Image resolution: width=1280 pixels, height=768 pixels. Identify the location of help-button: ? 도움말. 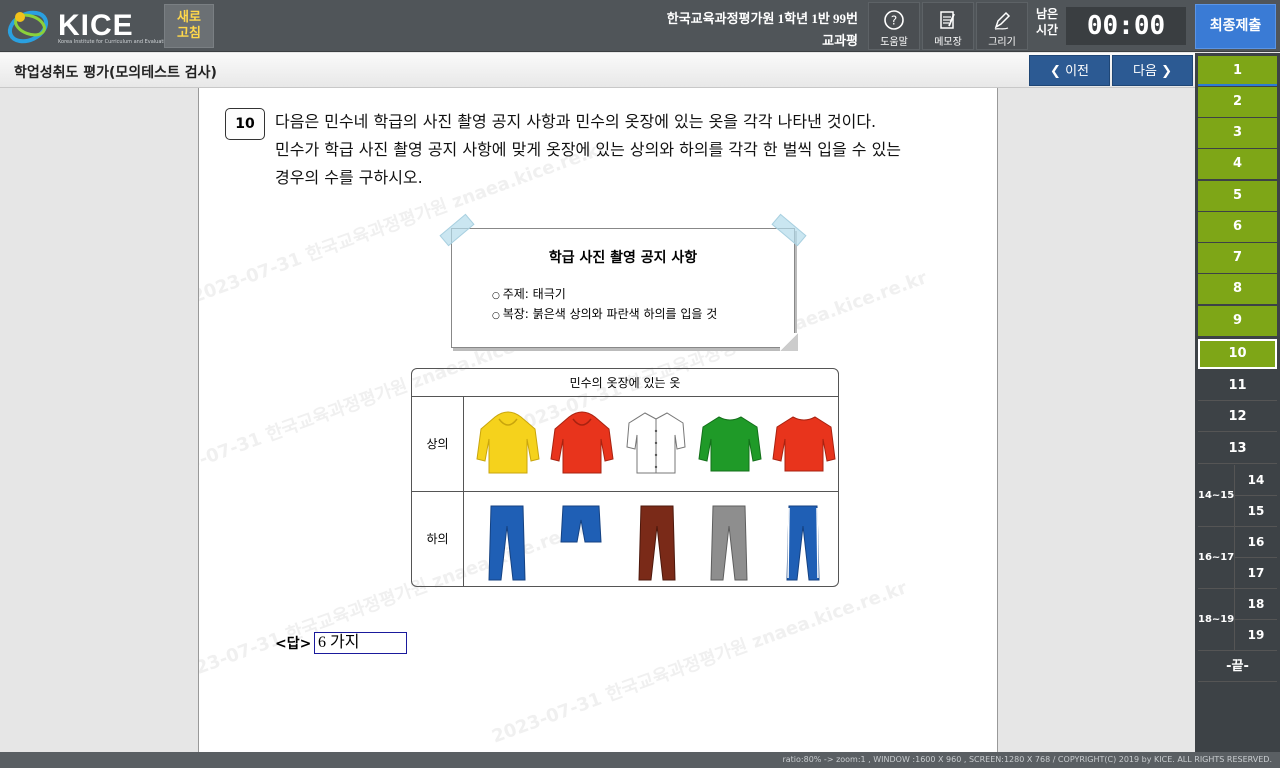
(894, 26).